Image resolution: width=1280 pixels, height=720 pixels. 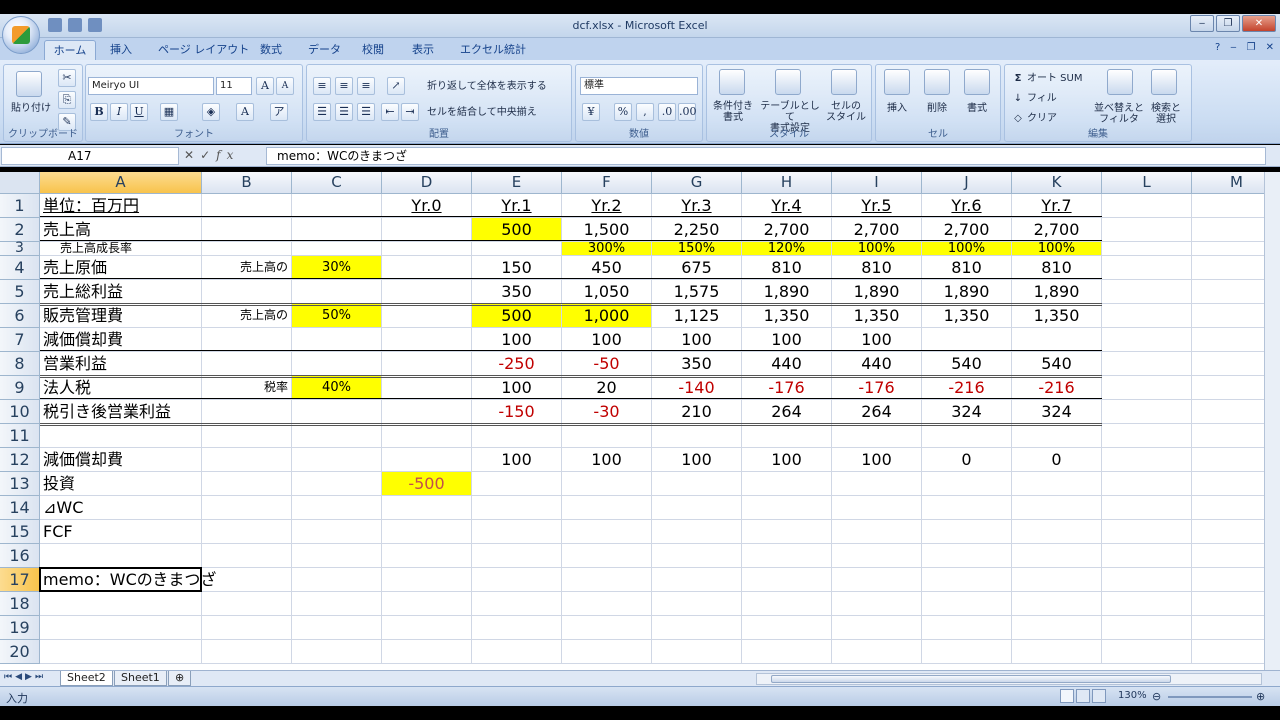 What do you see at coordinates (787, 484) in the screenshot?
I see `cell-h13` at bounding box center [787, 484].